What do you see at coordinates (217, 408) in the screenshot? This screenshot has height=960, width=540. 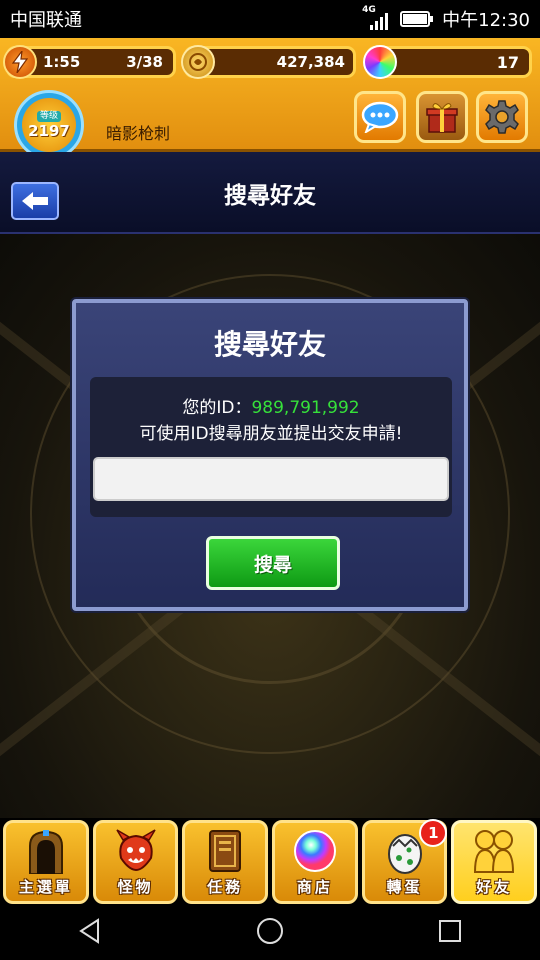 I see `user-id-label: 您的ID：` at bounding box center [217, 408].